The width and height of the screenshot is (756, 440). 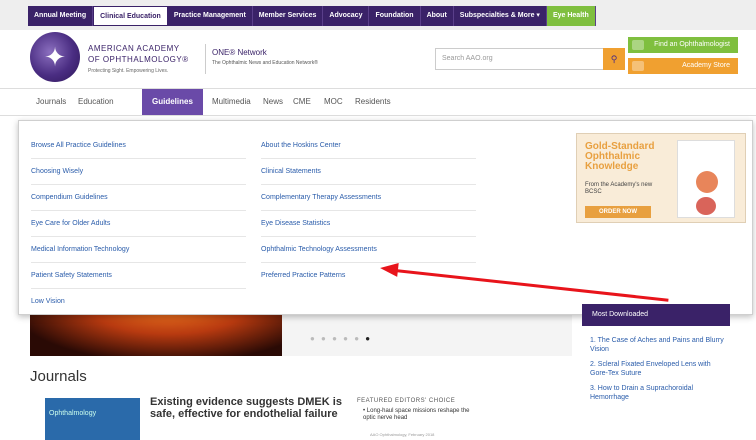 I want to click on utility-item-clinical-education: Clinical Education, so click(x=130, y=16).